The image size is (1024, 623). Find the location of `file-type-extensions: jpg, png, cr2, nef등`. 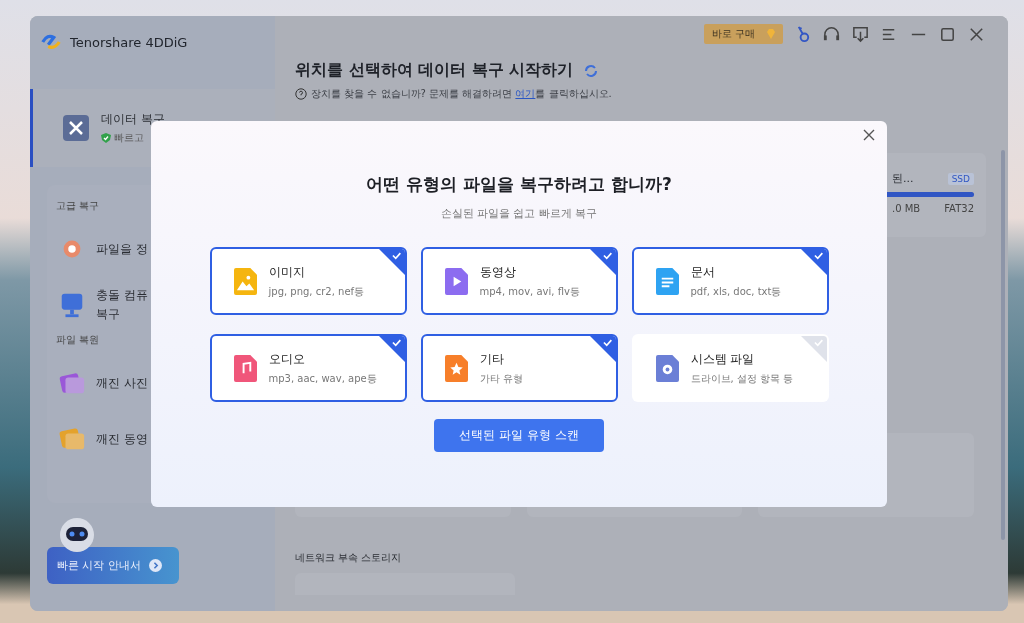

file-type-extensions: jpg, png, cr2, nef등 is located at coordinates (316, 291).